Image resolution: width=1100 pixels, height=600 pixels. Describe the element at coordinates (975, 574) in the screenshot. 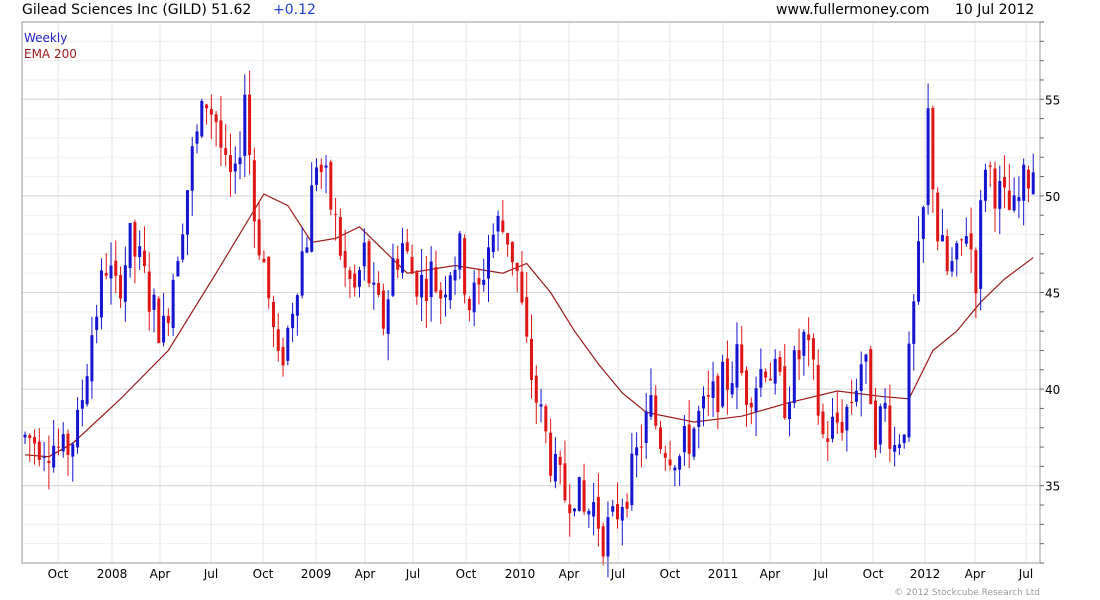

I see `x-tick-label: Apr` at that location.